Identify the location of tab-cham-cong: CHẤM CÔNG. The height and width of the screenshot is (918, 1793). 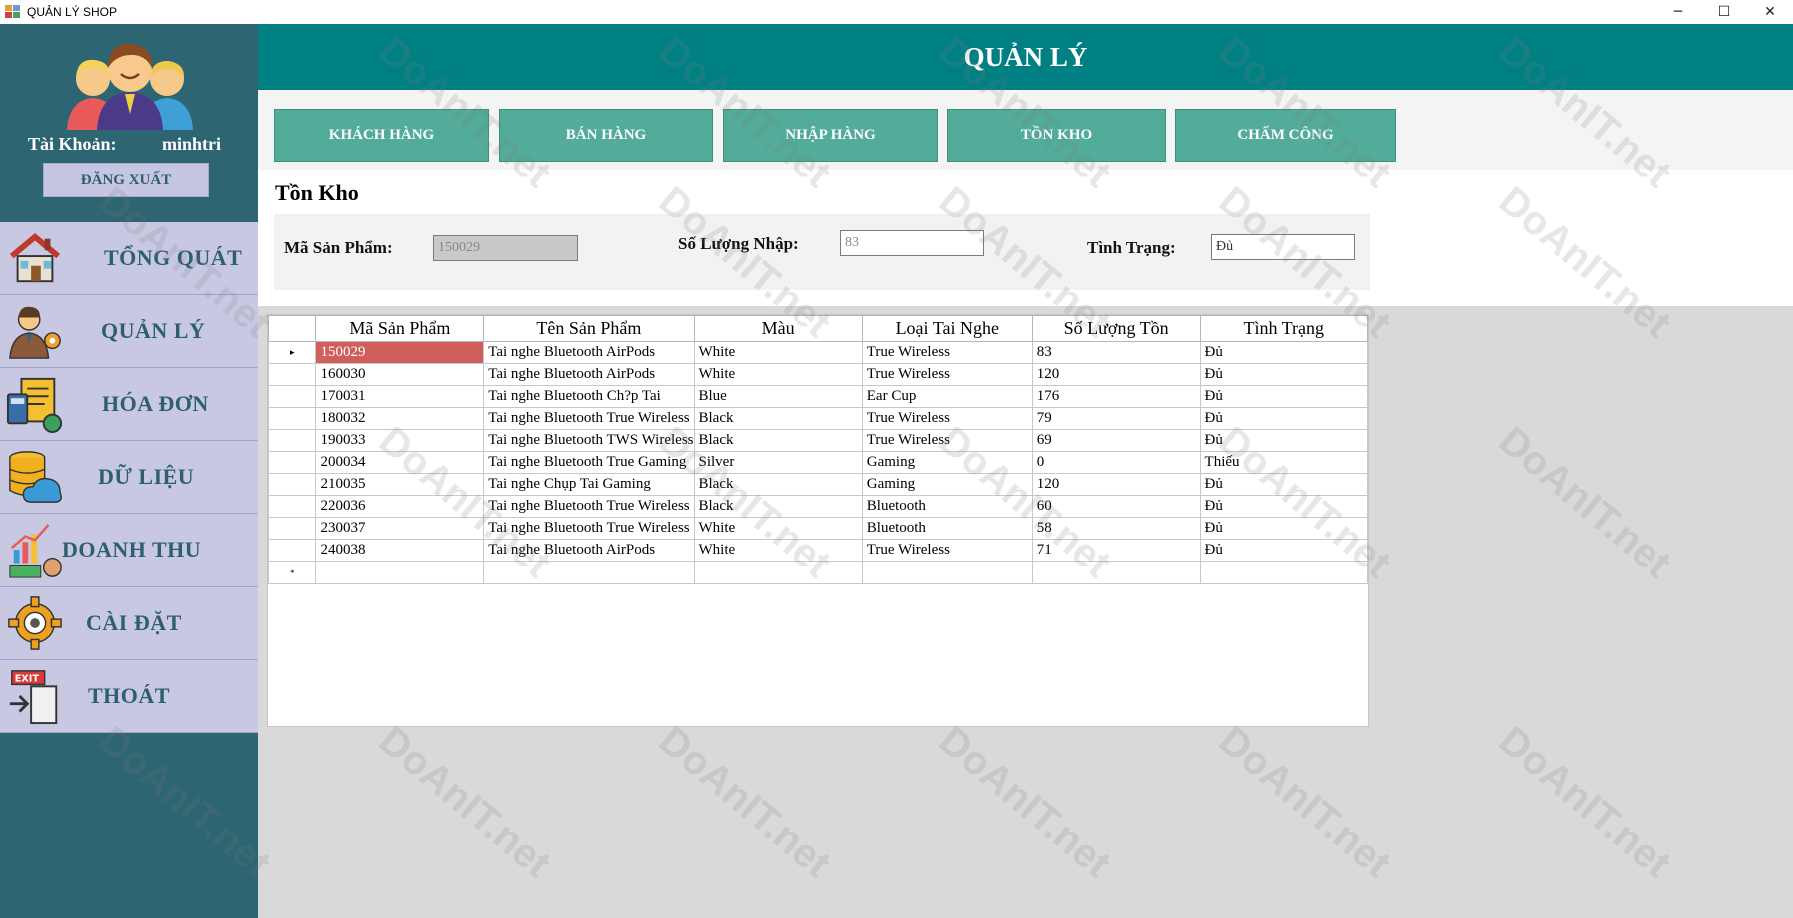
(1285, 135).